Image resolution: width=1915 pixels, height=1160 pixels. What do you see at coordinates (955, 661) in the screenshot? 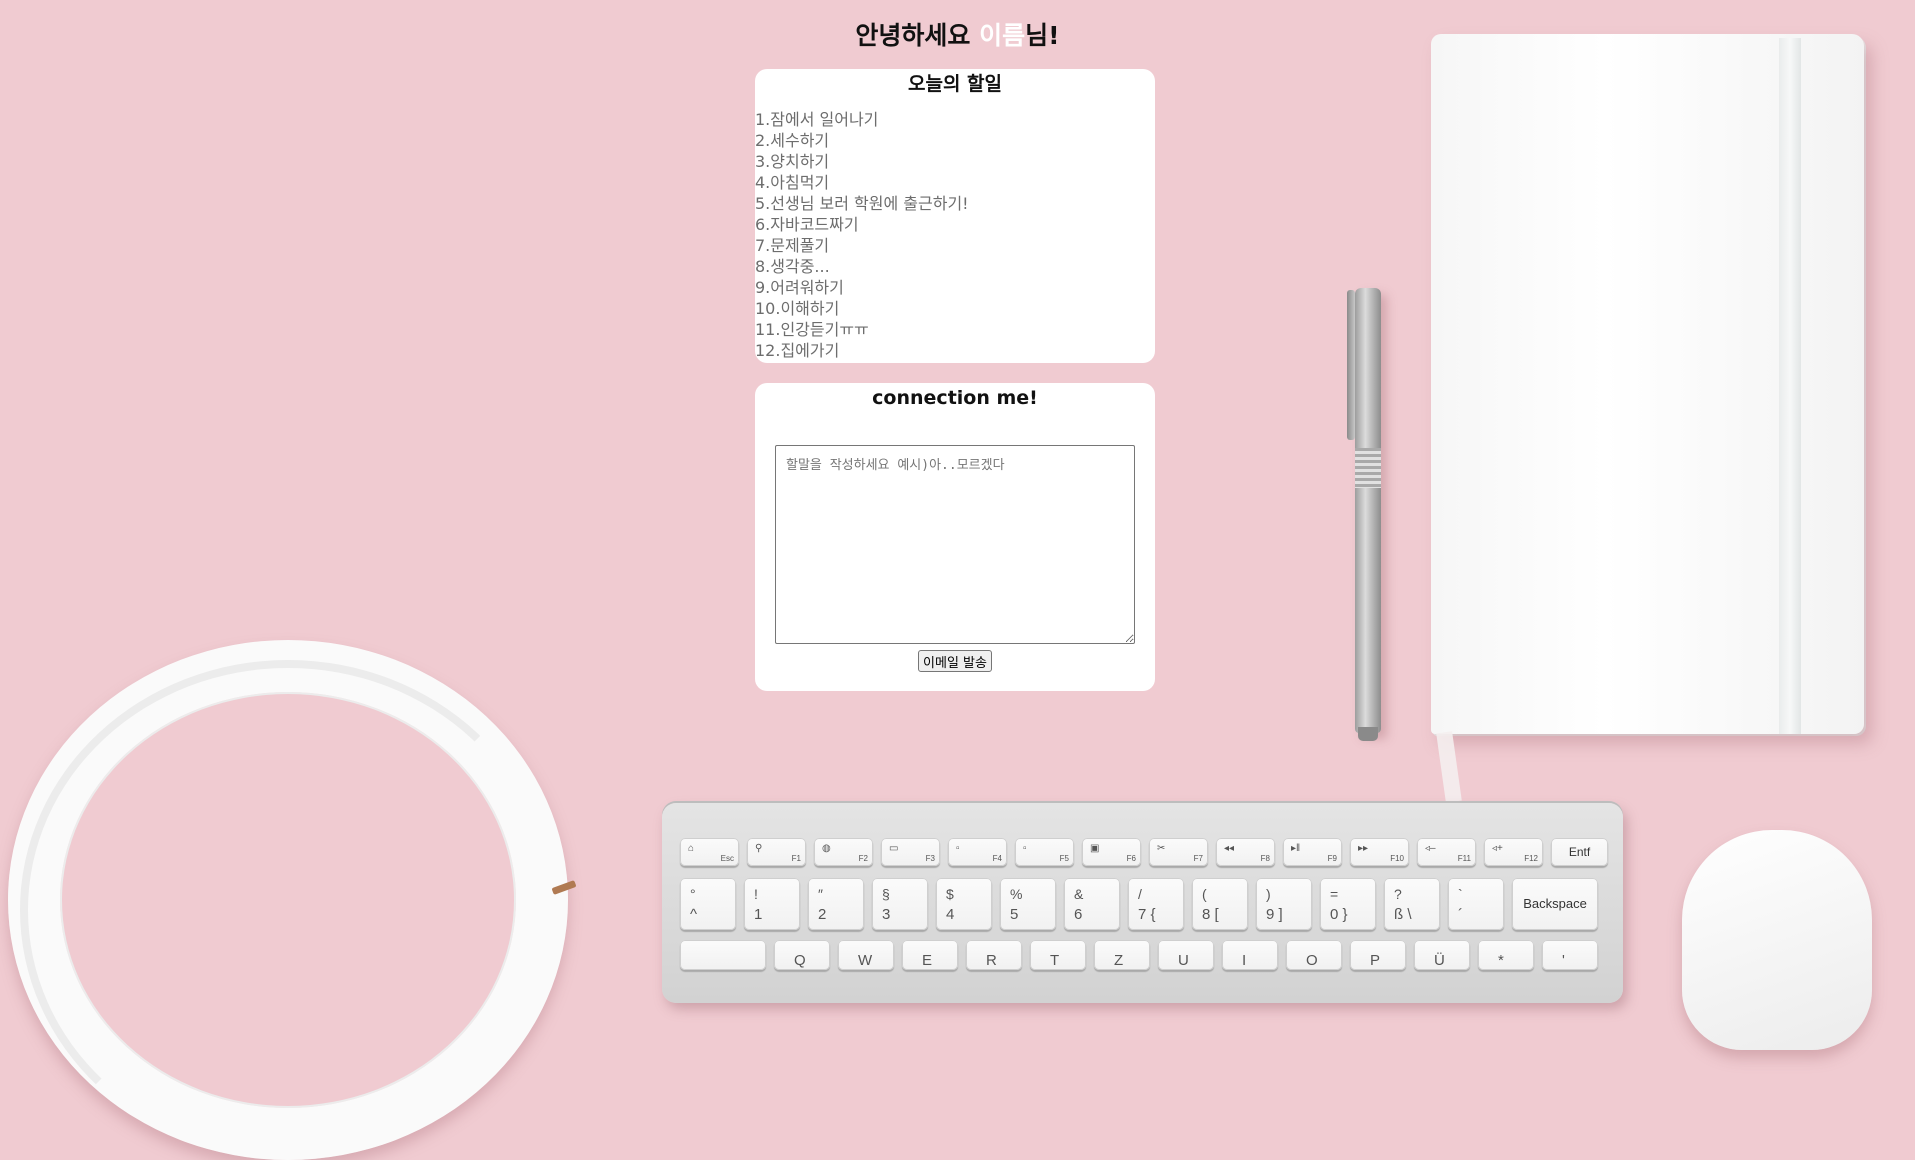
I see `send-email-button: 이메일 발송` at bounding box center [955, 661].